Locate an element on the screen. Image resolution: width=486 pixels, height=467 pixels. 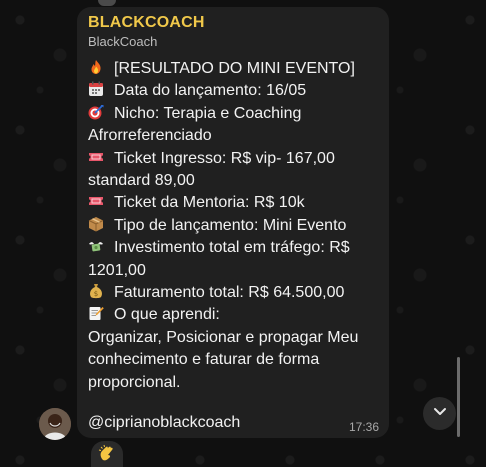
message-line: $ Faturamento total: R$ 64.500,00 is located at coordinates (233, 293).